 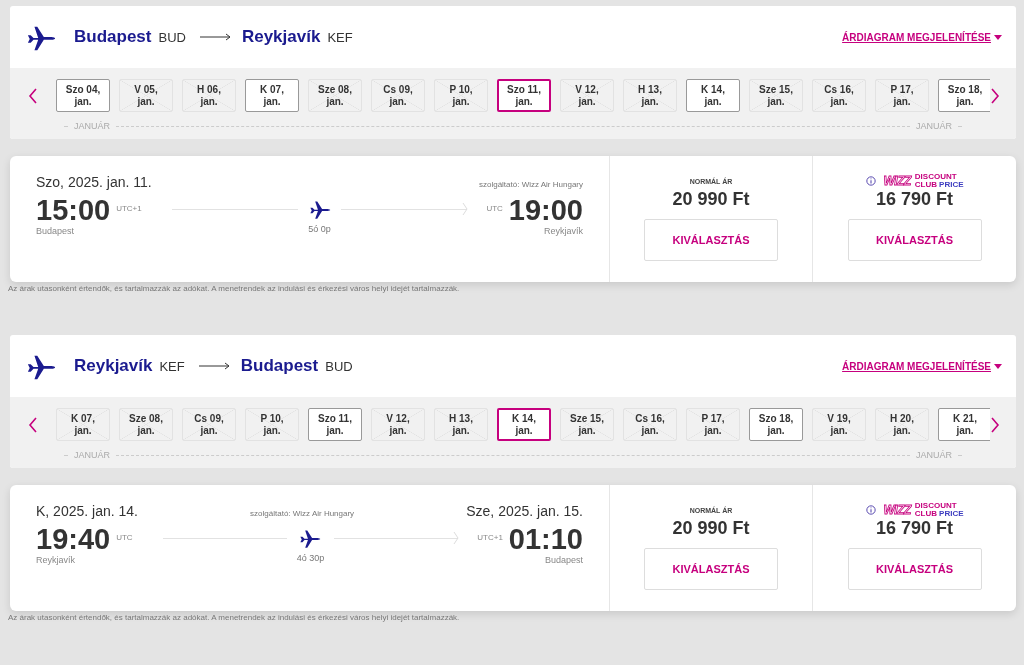 What do you see at coordinates (87, 511) in the screenshot?
I see `departure-date: K, 2025. jan. 14.` at bounding box center [87, 511].